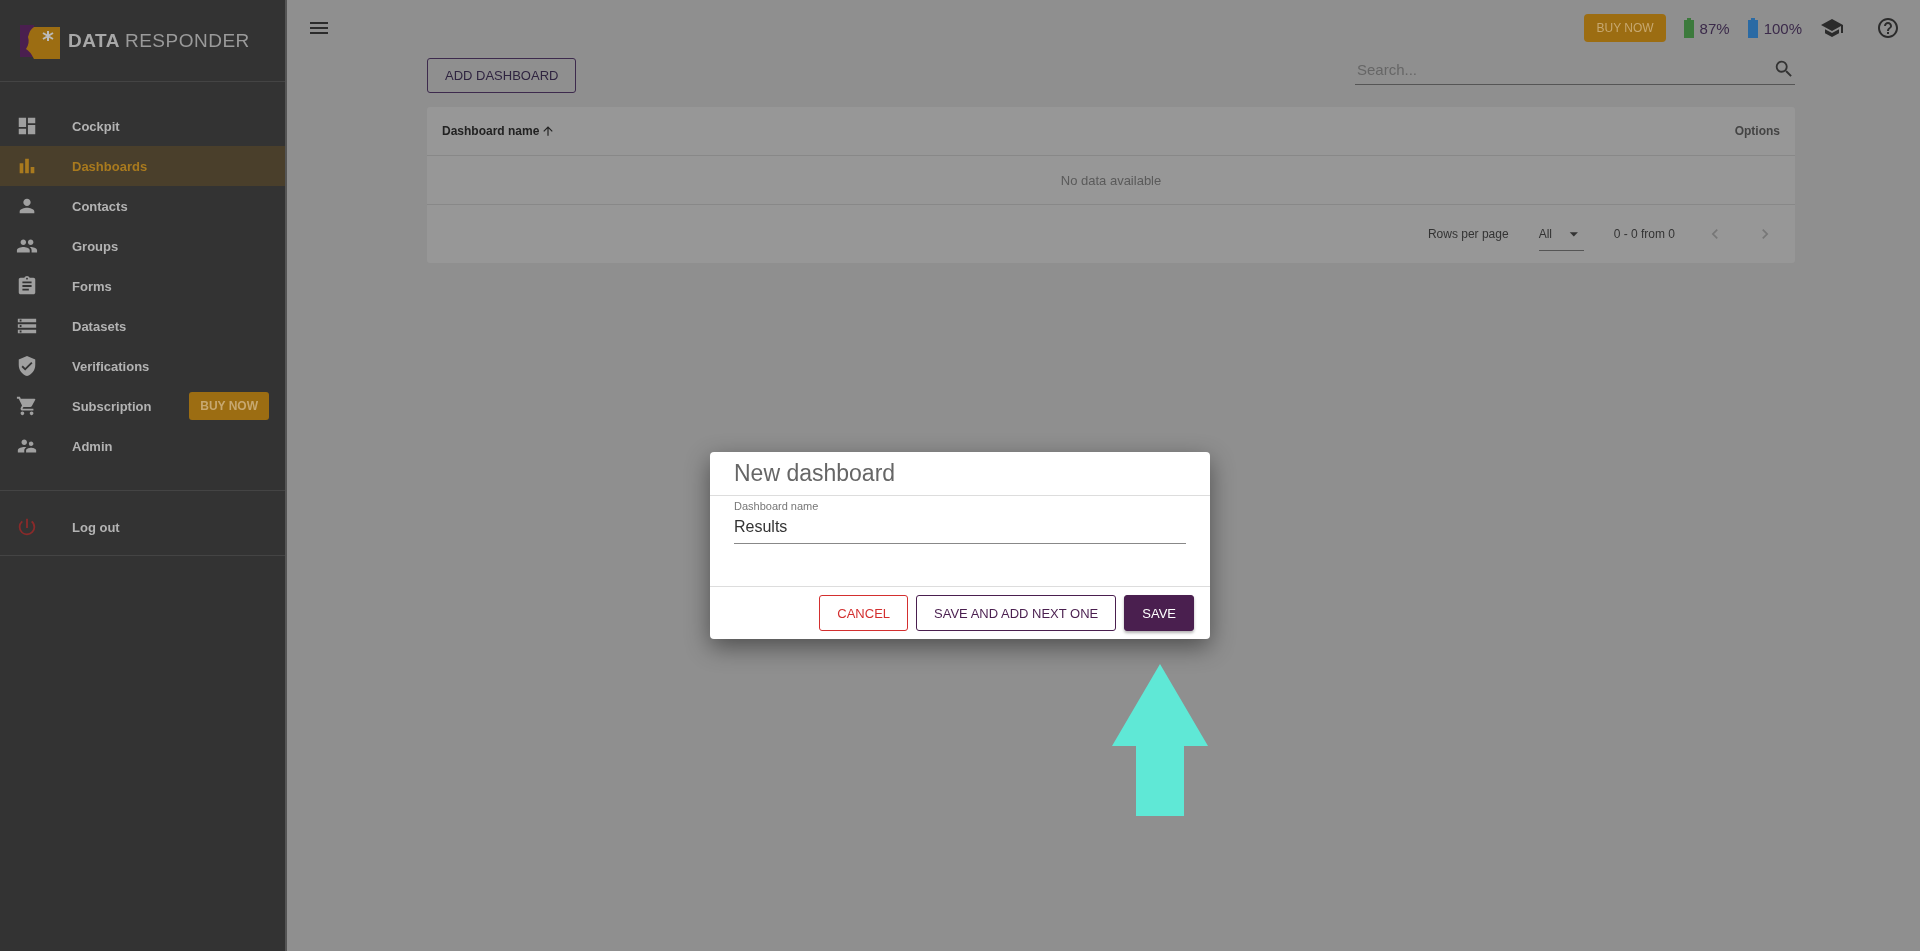 This screenshot has width=1920, height=951. Describe the element at coordinates (1545, 233) in the screenshot. I see `rows-per-page-select: All` at that location.